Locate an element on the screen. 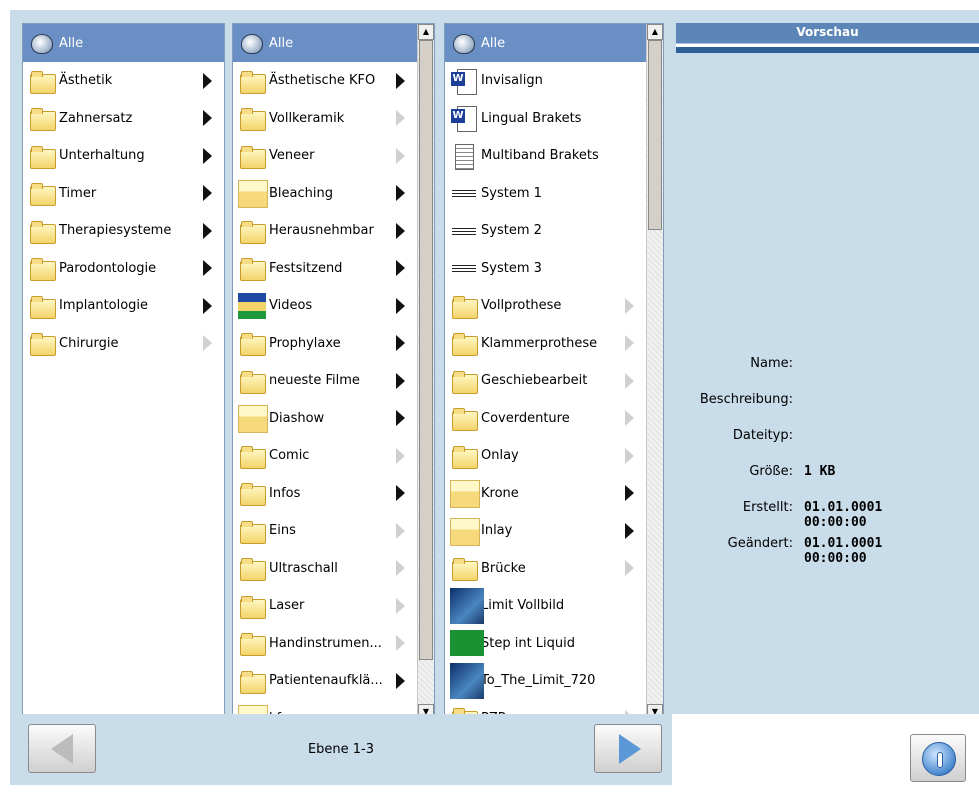 The height and width of the screenshot is (801, 979). list-item: Vollkeramik is located at coordinates (325, 119).